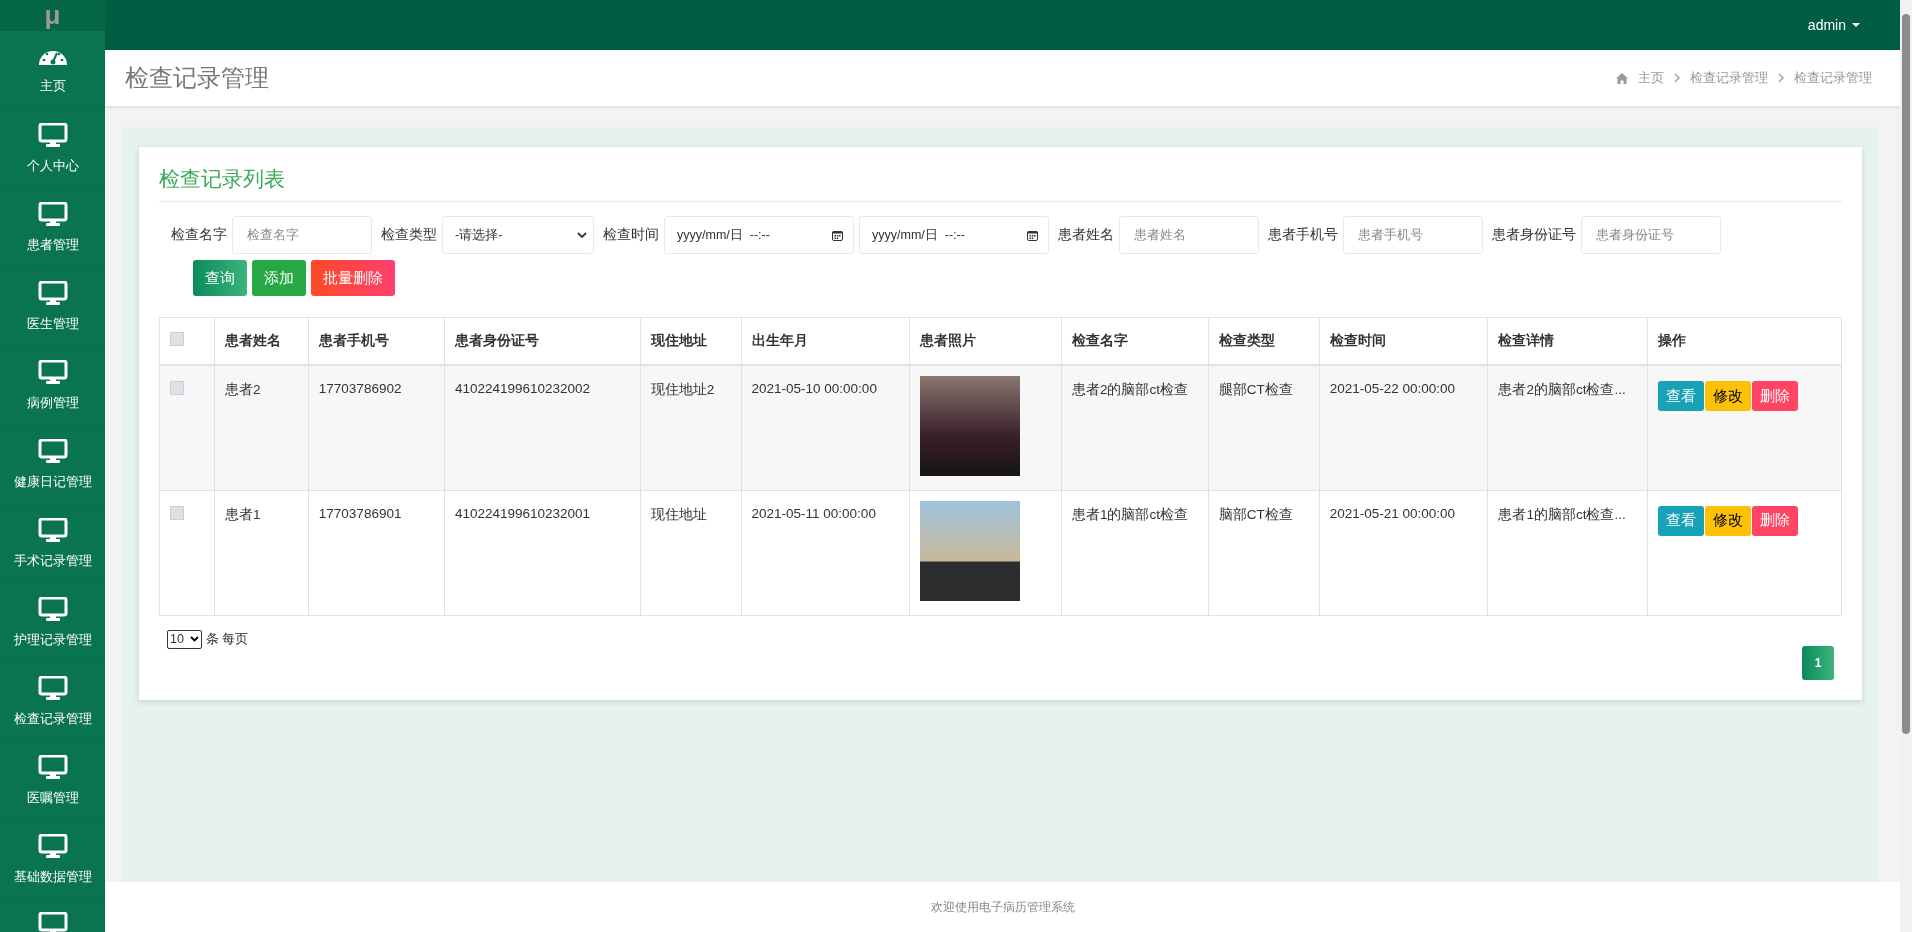  Describe the element at coordinates (518, 235) in the screenshot. I see `select-field: -请选择-` at that location.